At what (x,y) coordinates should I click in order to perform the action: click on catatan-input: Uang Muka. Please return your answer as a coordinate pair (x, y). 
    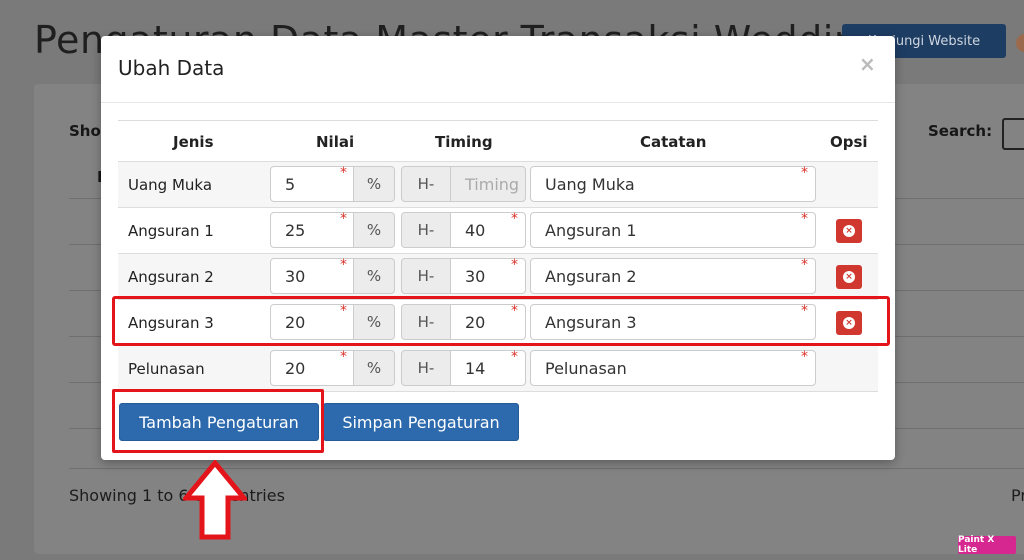
    Looking at the image, I should click on (673, 184).